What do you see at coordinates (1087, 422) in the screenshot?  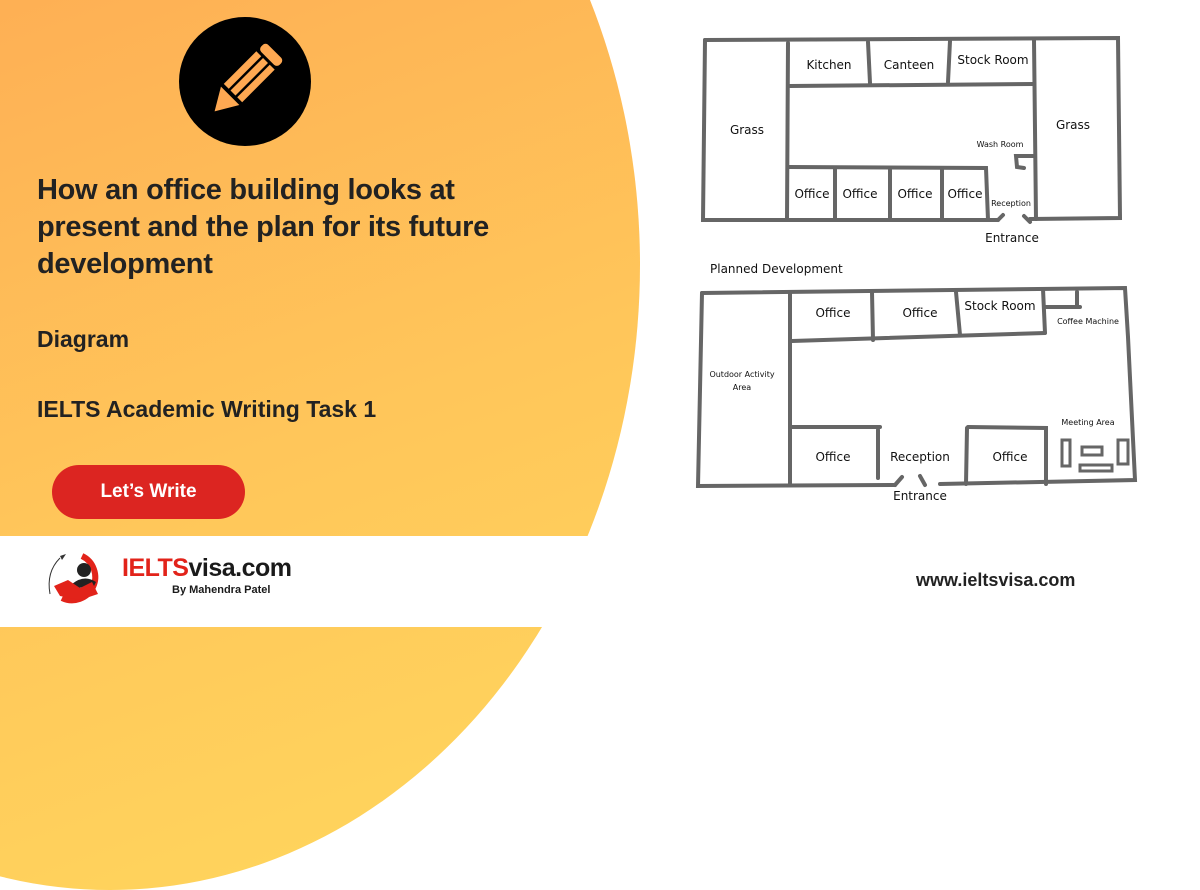 I see `planned-meeting-area: Meeting Area` at bounding box center [1087, 422].